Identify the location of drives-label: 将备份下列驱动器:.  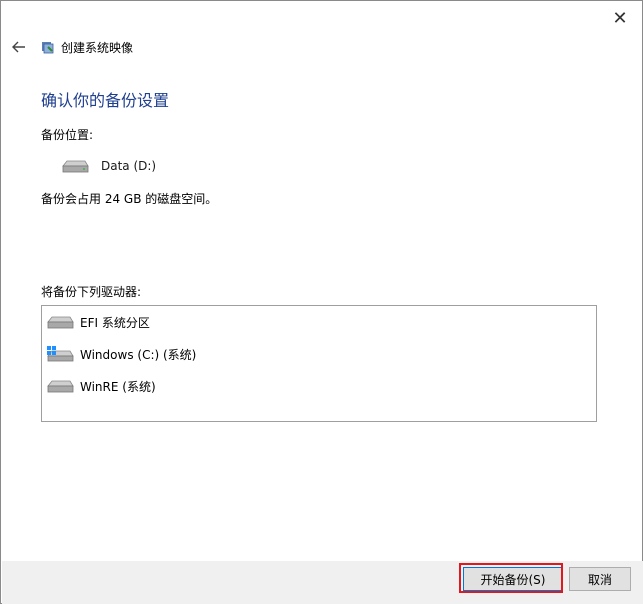
(91, 292).